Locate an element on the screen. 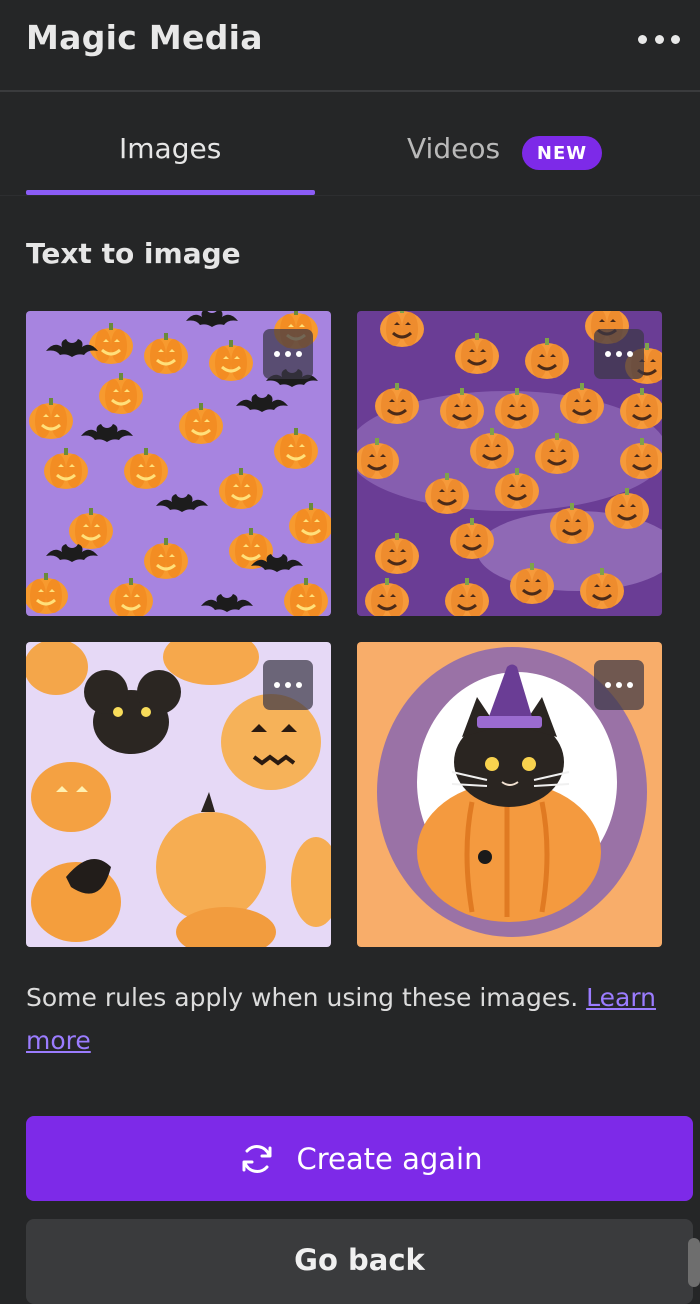 This screenshot has height=1304, width=700. scrollbar-thumb is located at coordinates (694, 1262).